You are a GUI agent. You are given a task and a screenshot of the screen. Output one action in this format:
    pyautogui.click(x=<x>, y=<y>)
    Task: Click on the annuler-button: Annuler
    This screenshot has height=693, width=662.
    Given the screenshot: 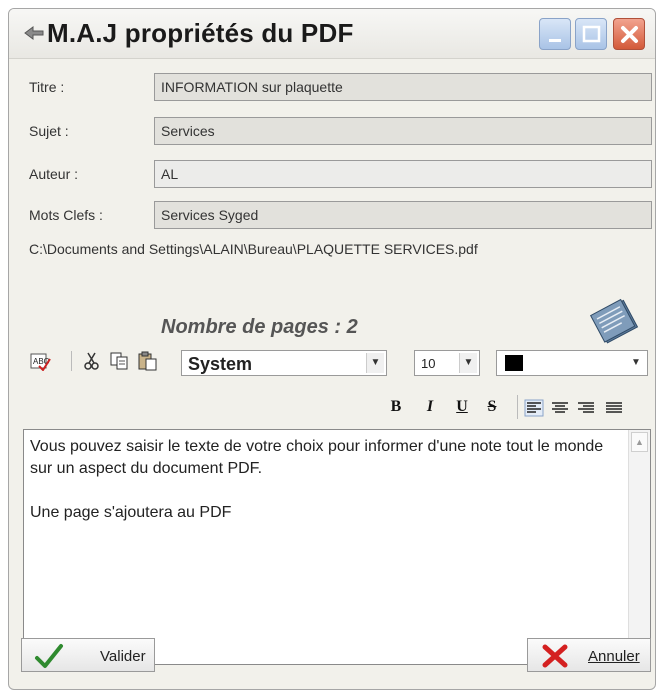 What is the action you would take?
    pyautogui.click(x=589, y=655)
    